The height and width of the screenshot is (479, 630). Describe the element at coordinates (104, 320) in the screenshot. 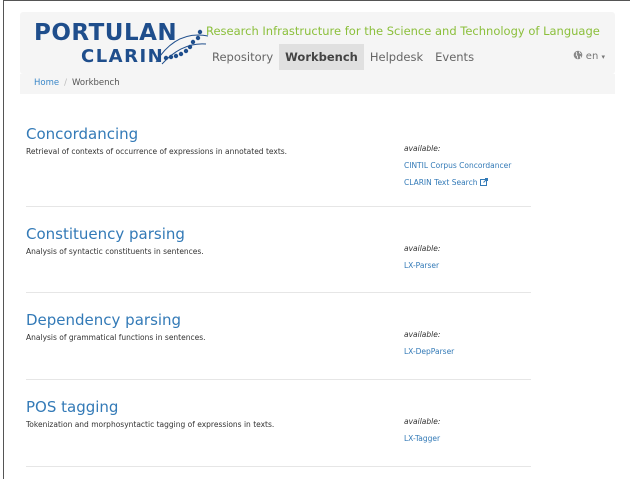

I see `section-title: Dependency parsing` at that location.